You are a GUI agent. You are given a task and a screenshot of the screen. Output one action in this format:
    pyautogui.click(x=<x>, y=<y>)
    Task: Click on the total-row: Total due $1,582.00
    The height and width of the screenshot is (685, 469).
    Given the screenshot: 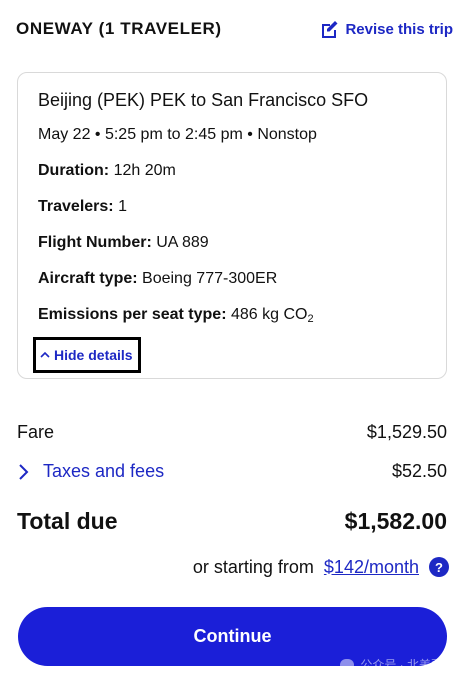 What is the action you would take?
    pyautogui.click(x=232, y=521)
    